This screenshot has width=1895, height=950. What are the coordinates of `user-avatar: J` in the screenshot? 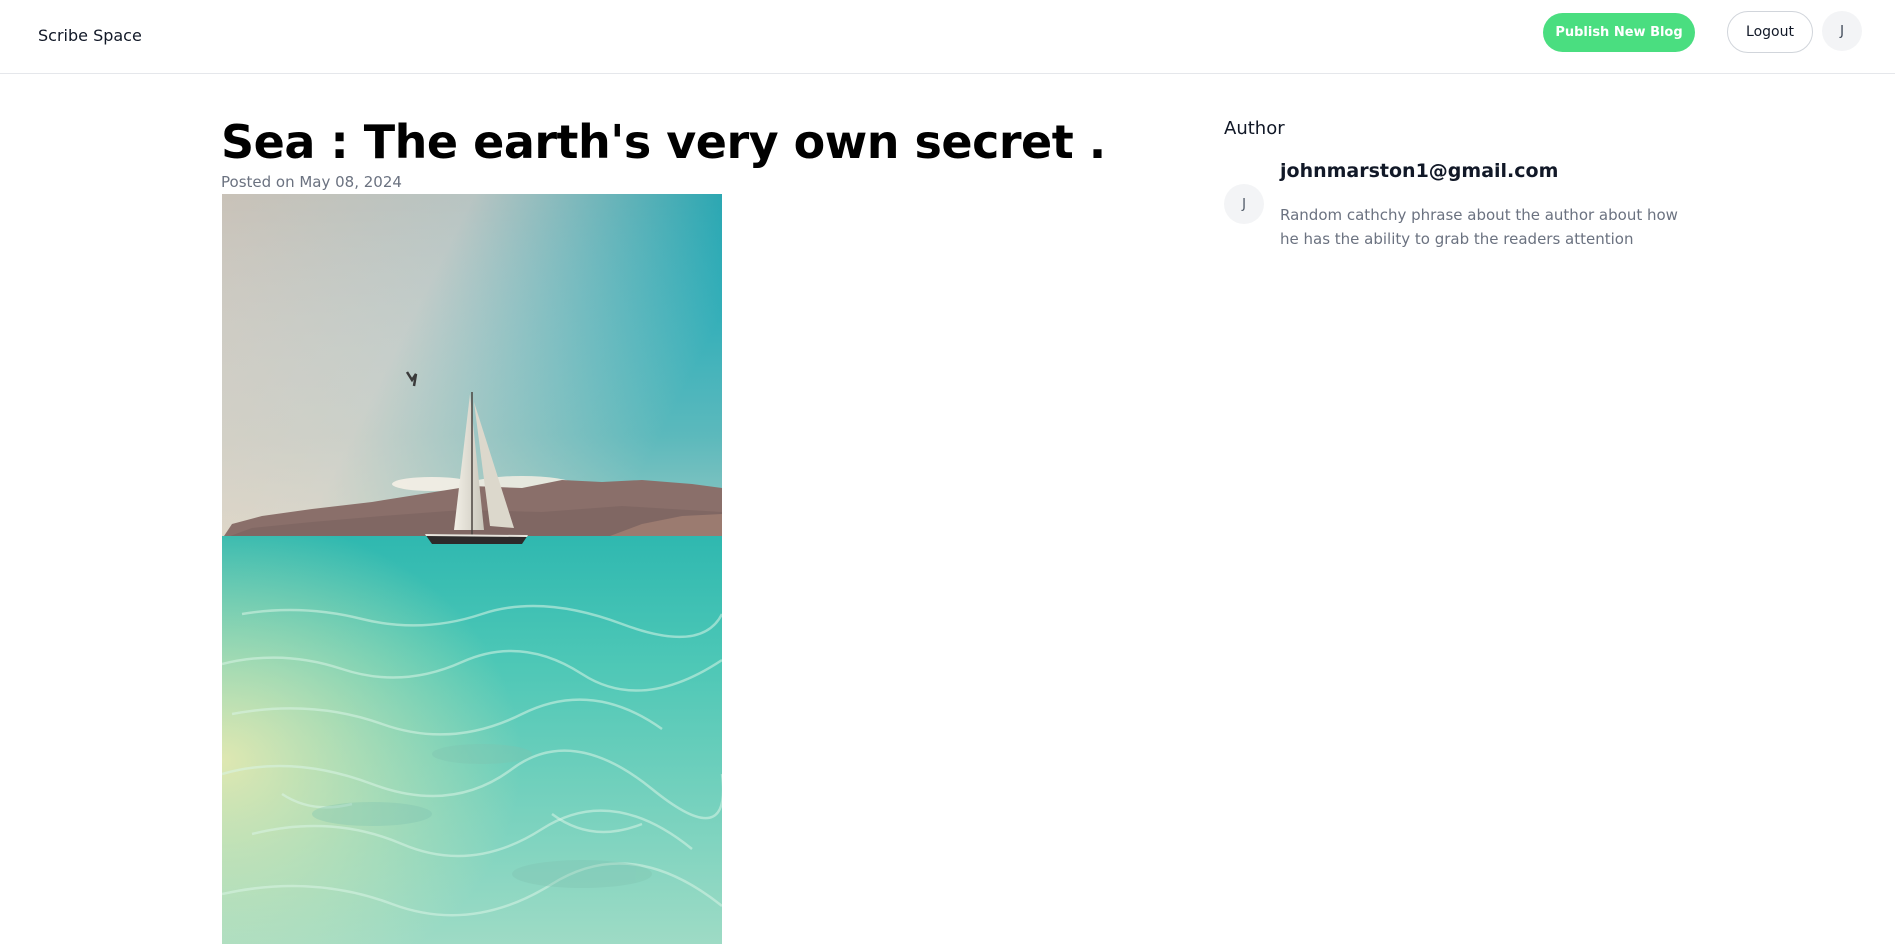 It's located at (1842, 31).